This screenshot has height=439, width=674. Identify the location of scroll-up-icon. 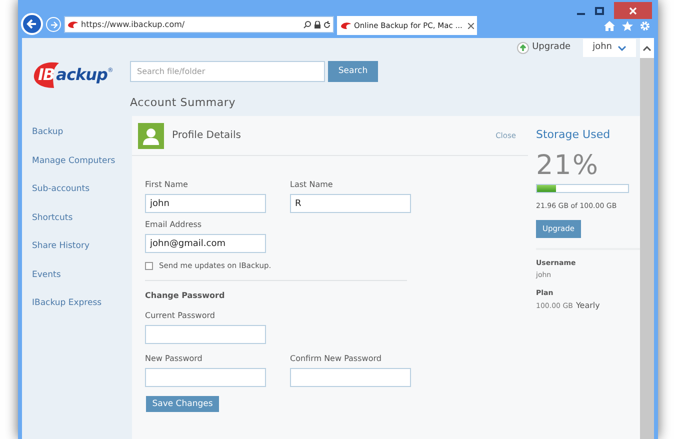
(647, 48).